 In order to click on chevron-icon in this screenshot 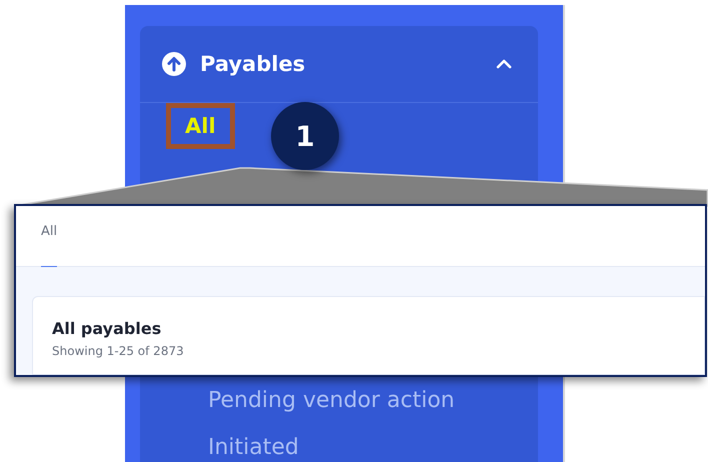, I will do `click(504, 64)`.